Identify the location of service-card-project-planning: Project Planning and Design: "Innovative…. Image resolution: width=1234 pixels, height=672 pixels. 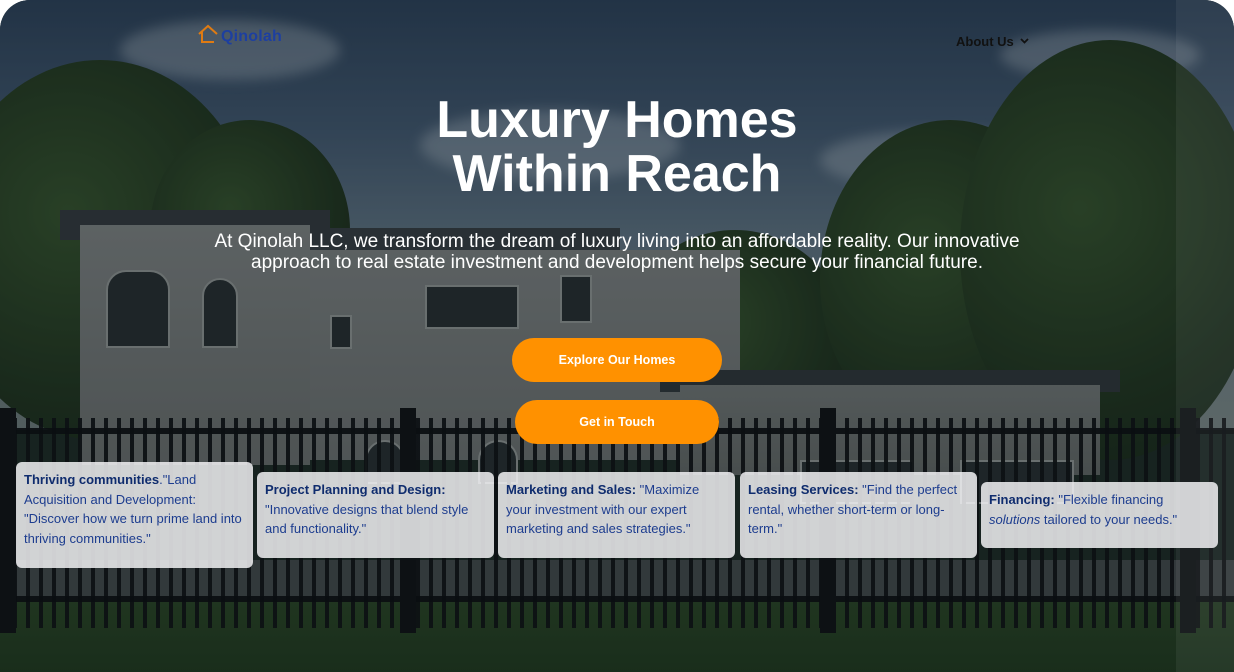
(375, 515).